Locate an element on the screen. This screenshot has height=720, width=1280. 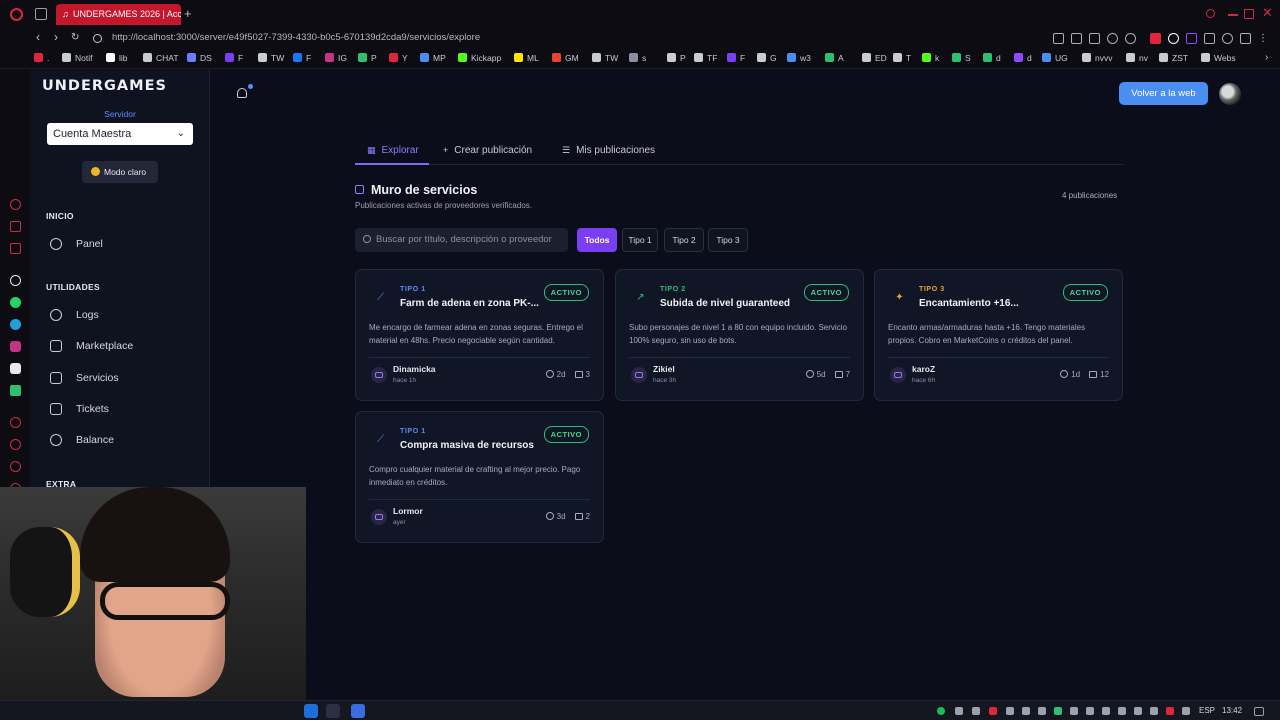
spotify-tray-icon is located at coordinates (941, 711).